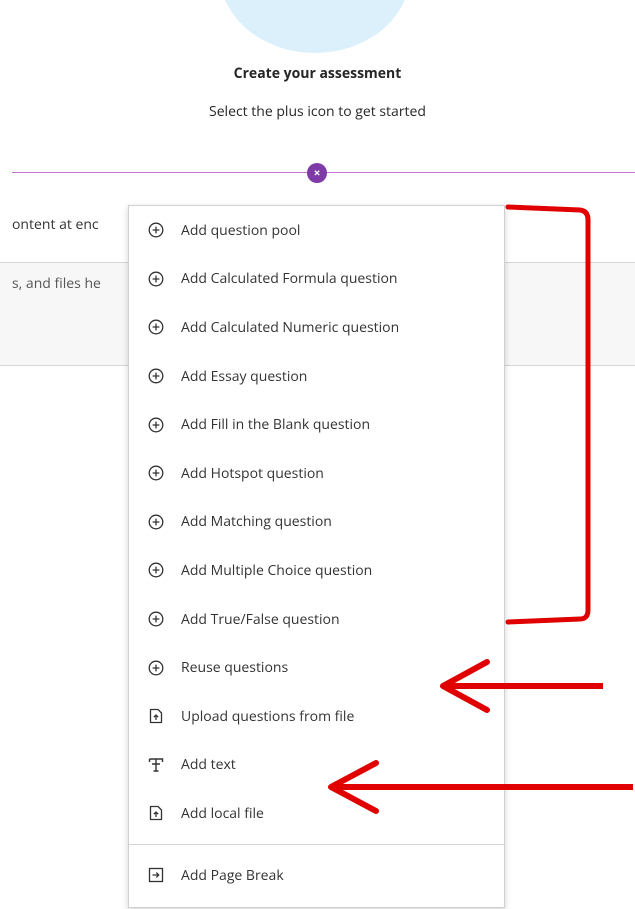  Describe the element at coordinates (156, 875) in the screenshot. I see `page-break-icon` at that location.